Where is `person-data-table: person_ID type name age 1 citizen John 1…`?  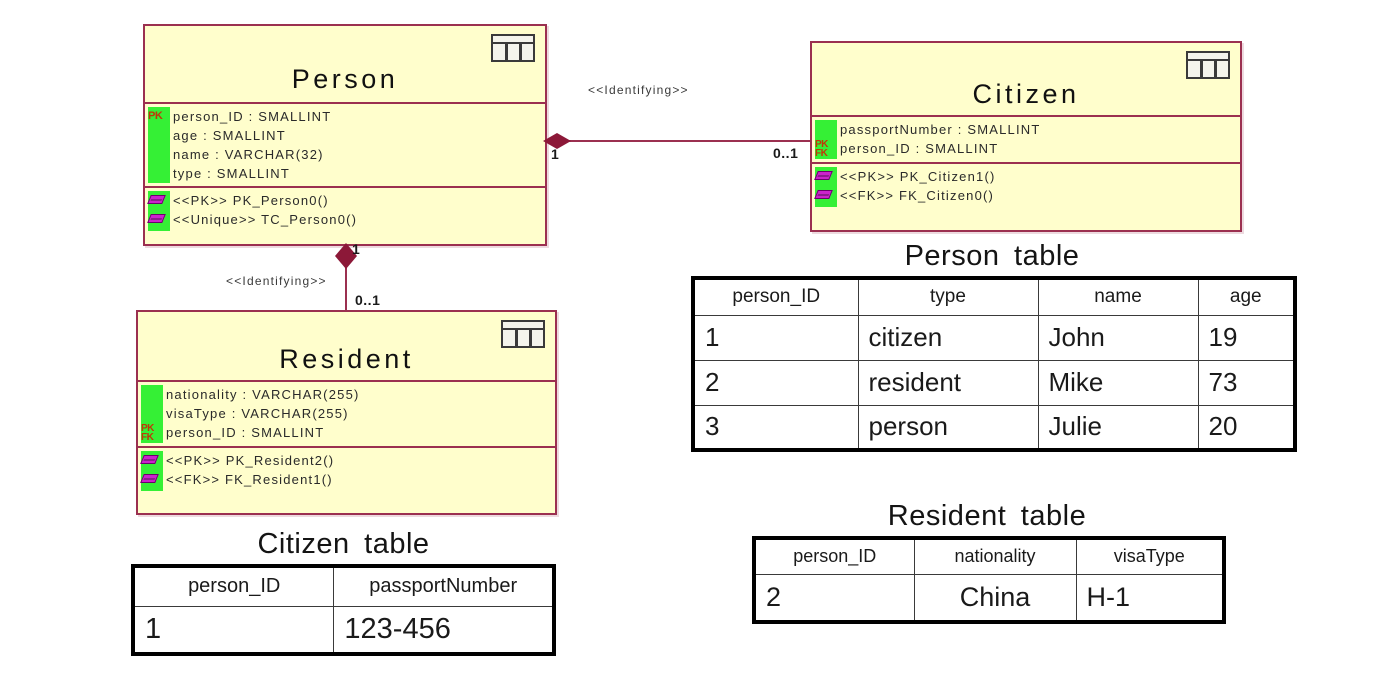
person-data-table: person_ID type name age 1 citizen John 1… is located at coordinates (994, 364).